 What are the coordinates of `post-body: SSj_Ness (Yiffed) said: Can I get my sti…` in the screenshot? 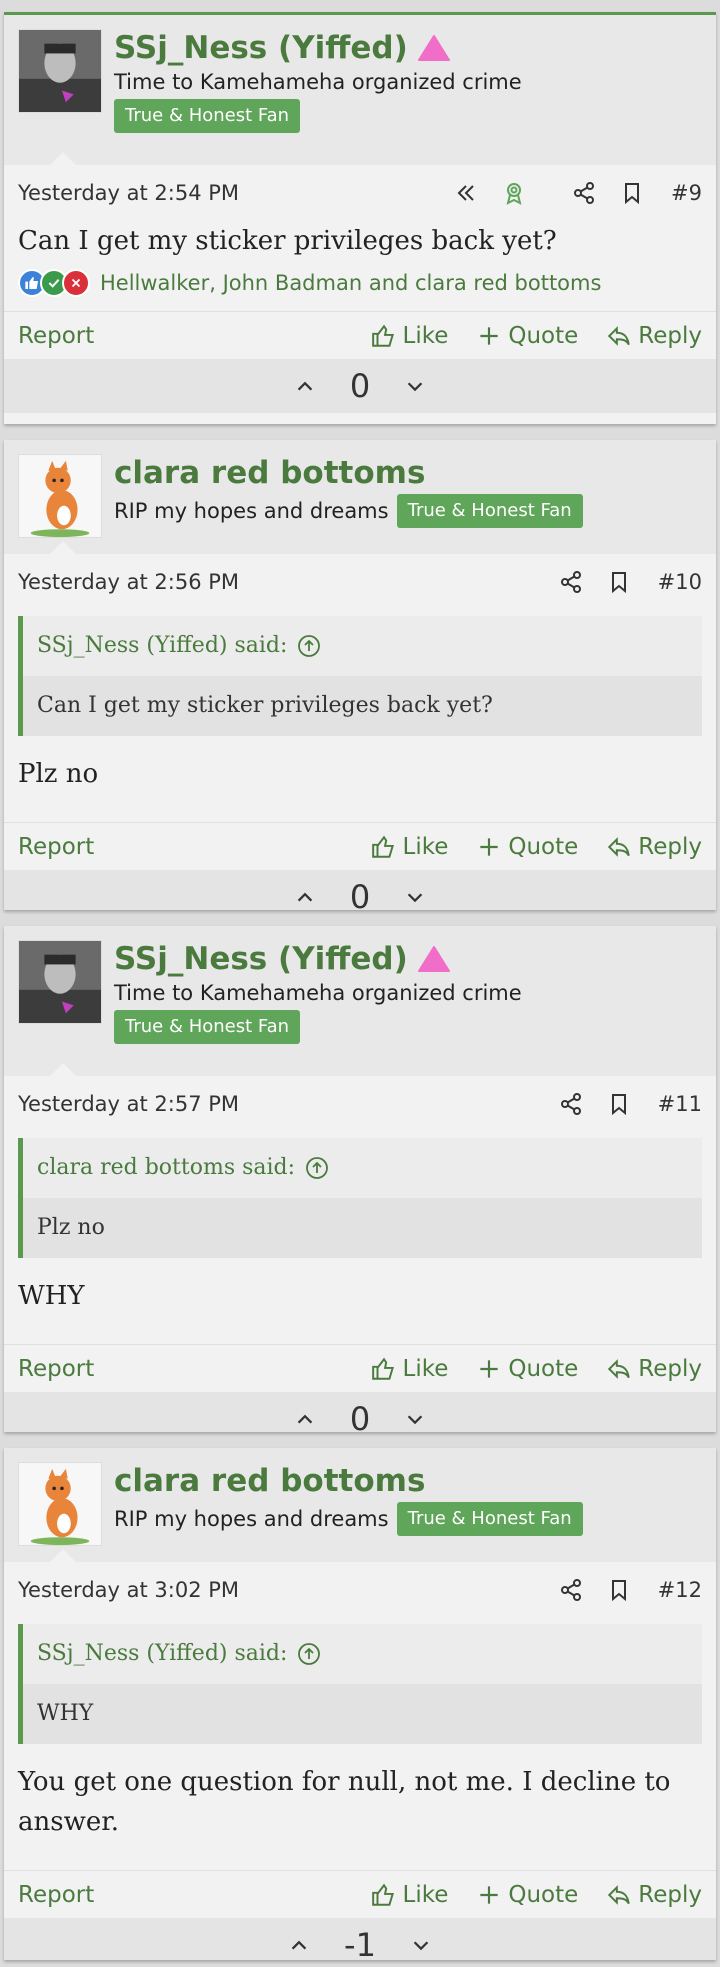 It's located at (360, 719).